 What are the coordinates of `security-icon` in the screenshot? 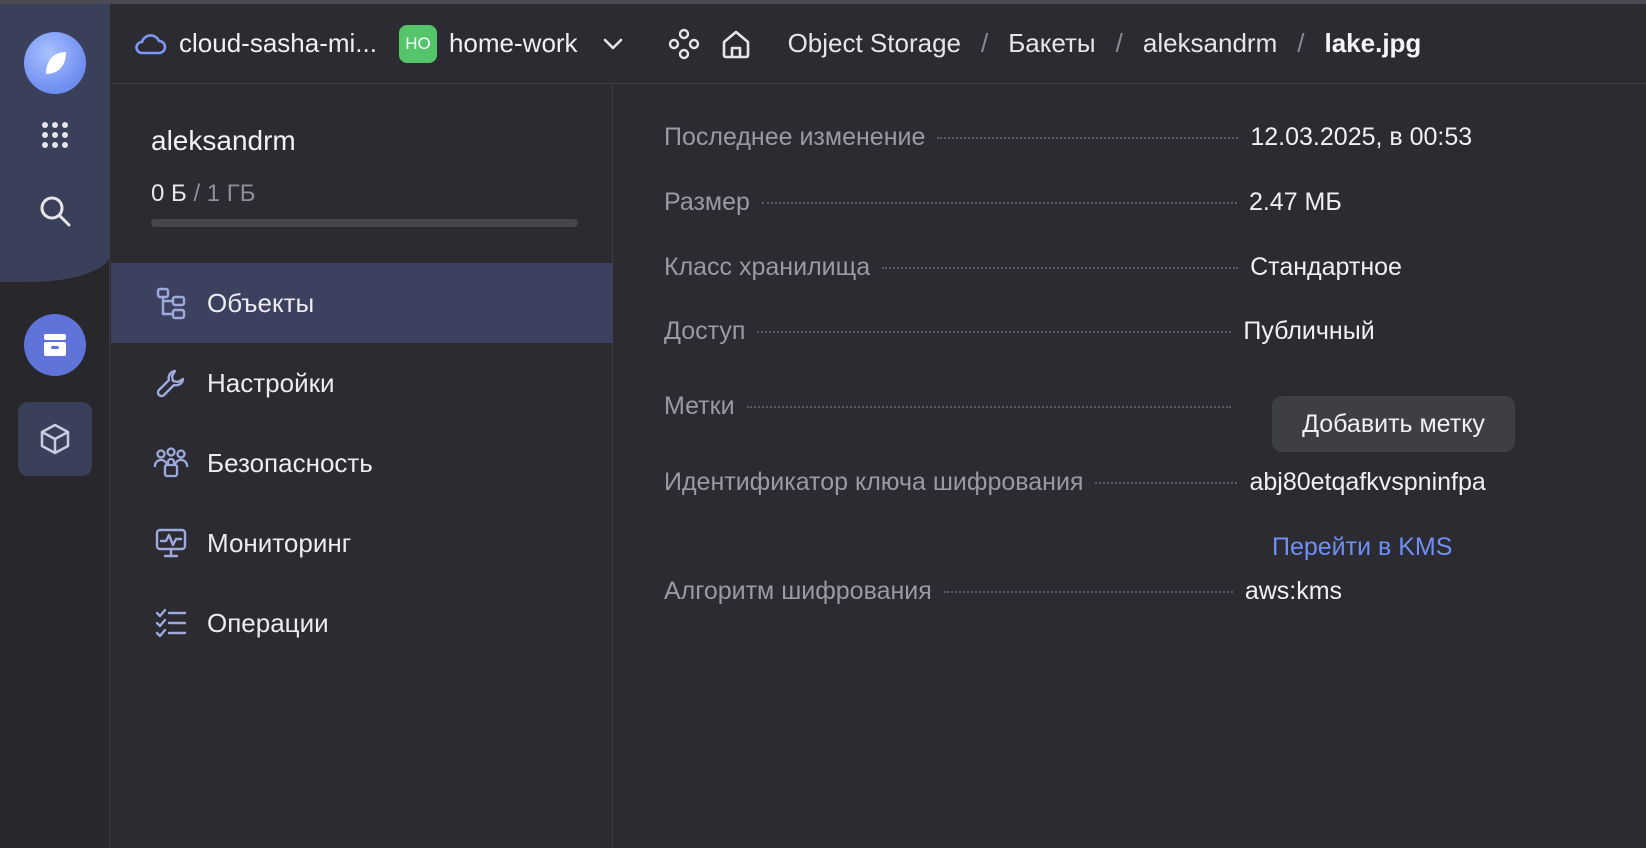 It's located at (171, 463).